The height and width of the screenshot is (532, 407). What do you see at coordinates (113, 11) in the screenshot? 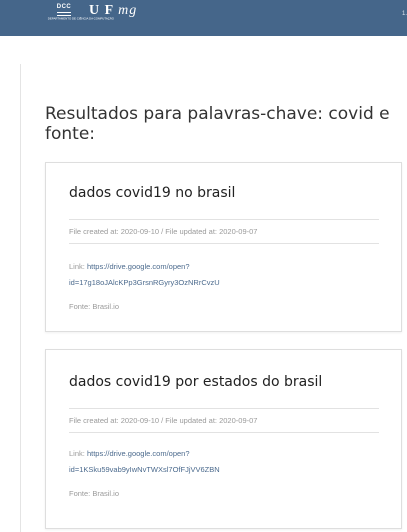
I see `ufmg-logo: U F mg` at bounding box center [113, 11].